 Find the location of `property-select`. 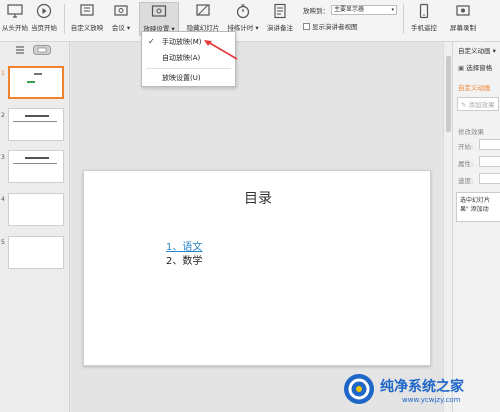

property-select is located at coordinates (489, 161).